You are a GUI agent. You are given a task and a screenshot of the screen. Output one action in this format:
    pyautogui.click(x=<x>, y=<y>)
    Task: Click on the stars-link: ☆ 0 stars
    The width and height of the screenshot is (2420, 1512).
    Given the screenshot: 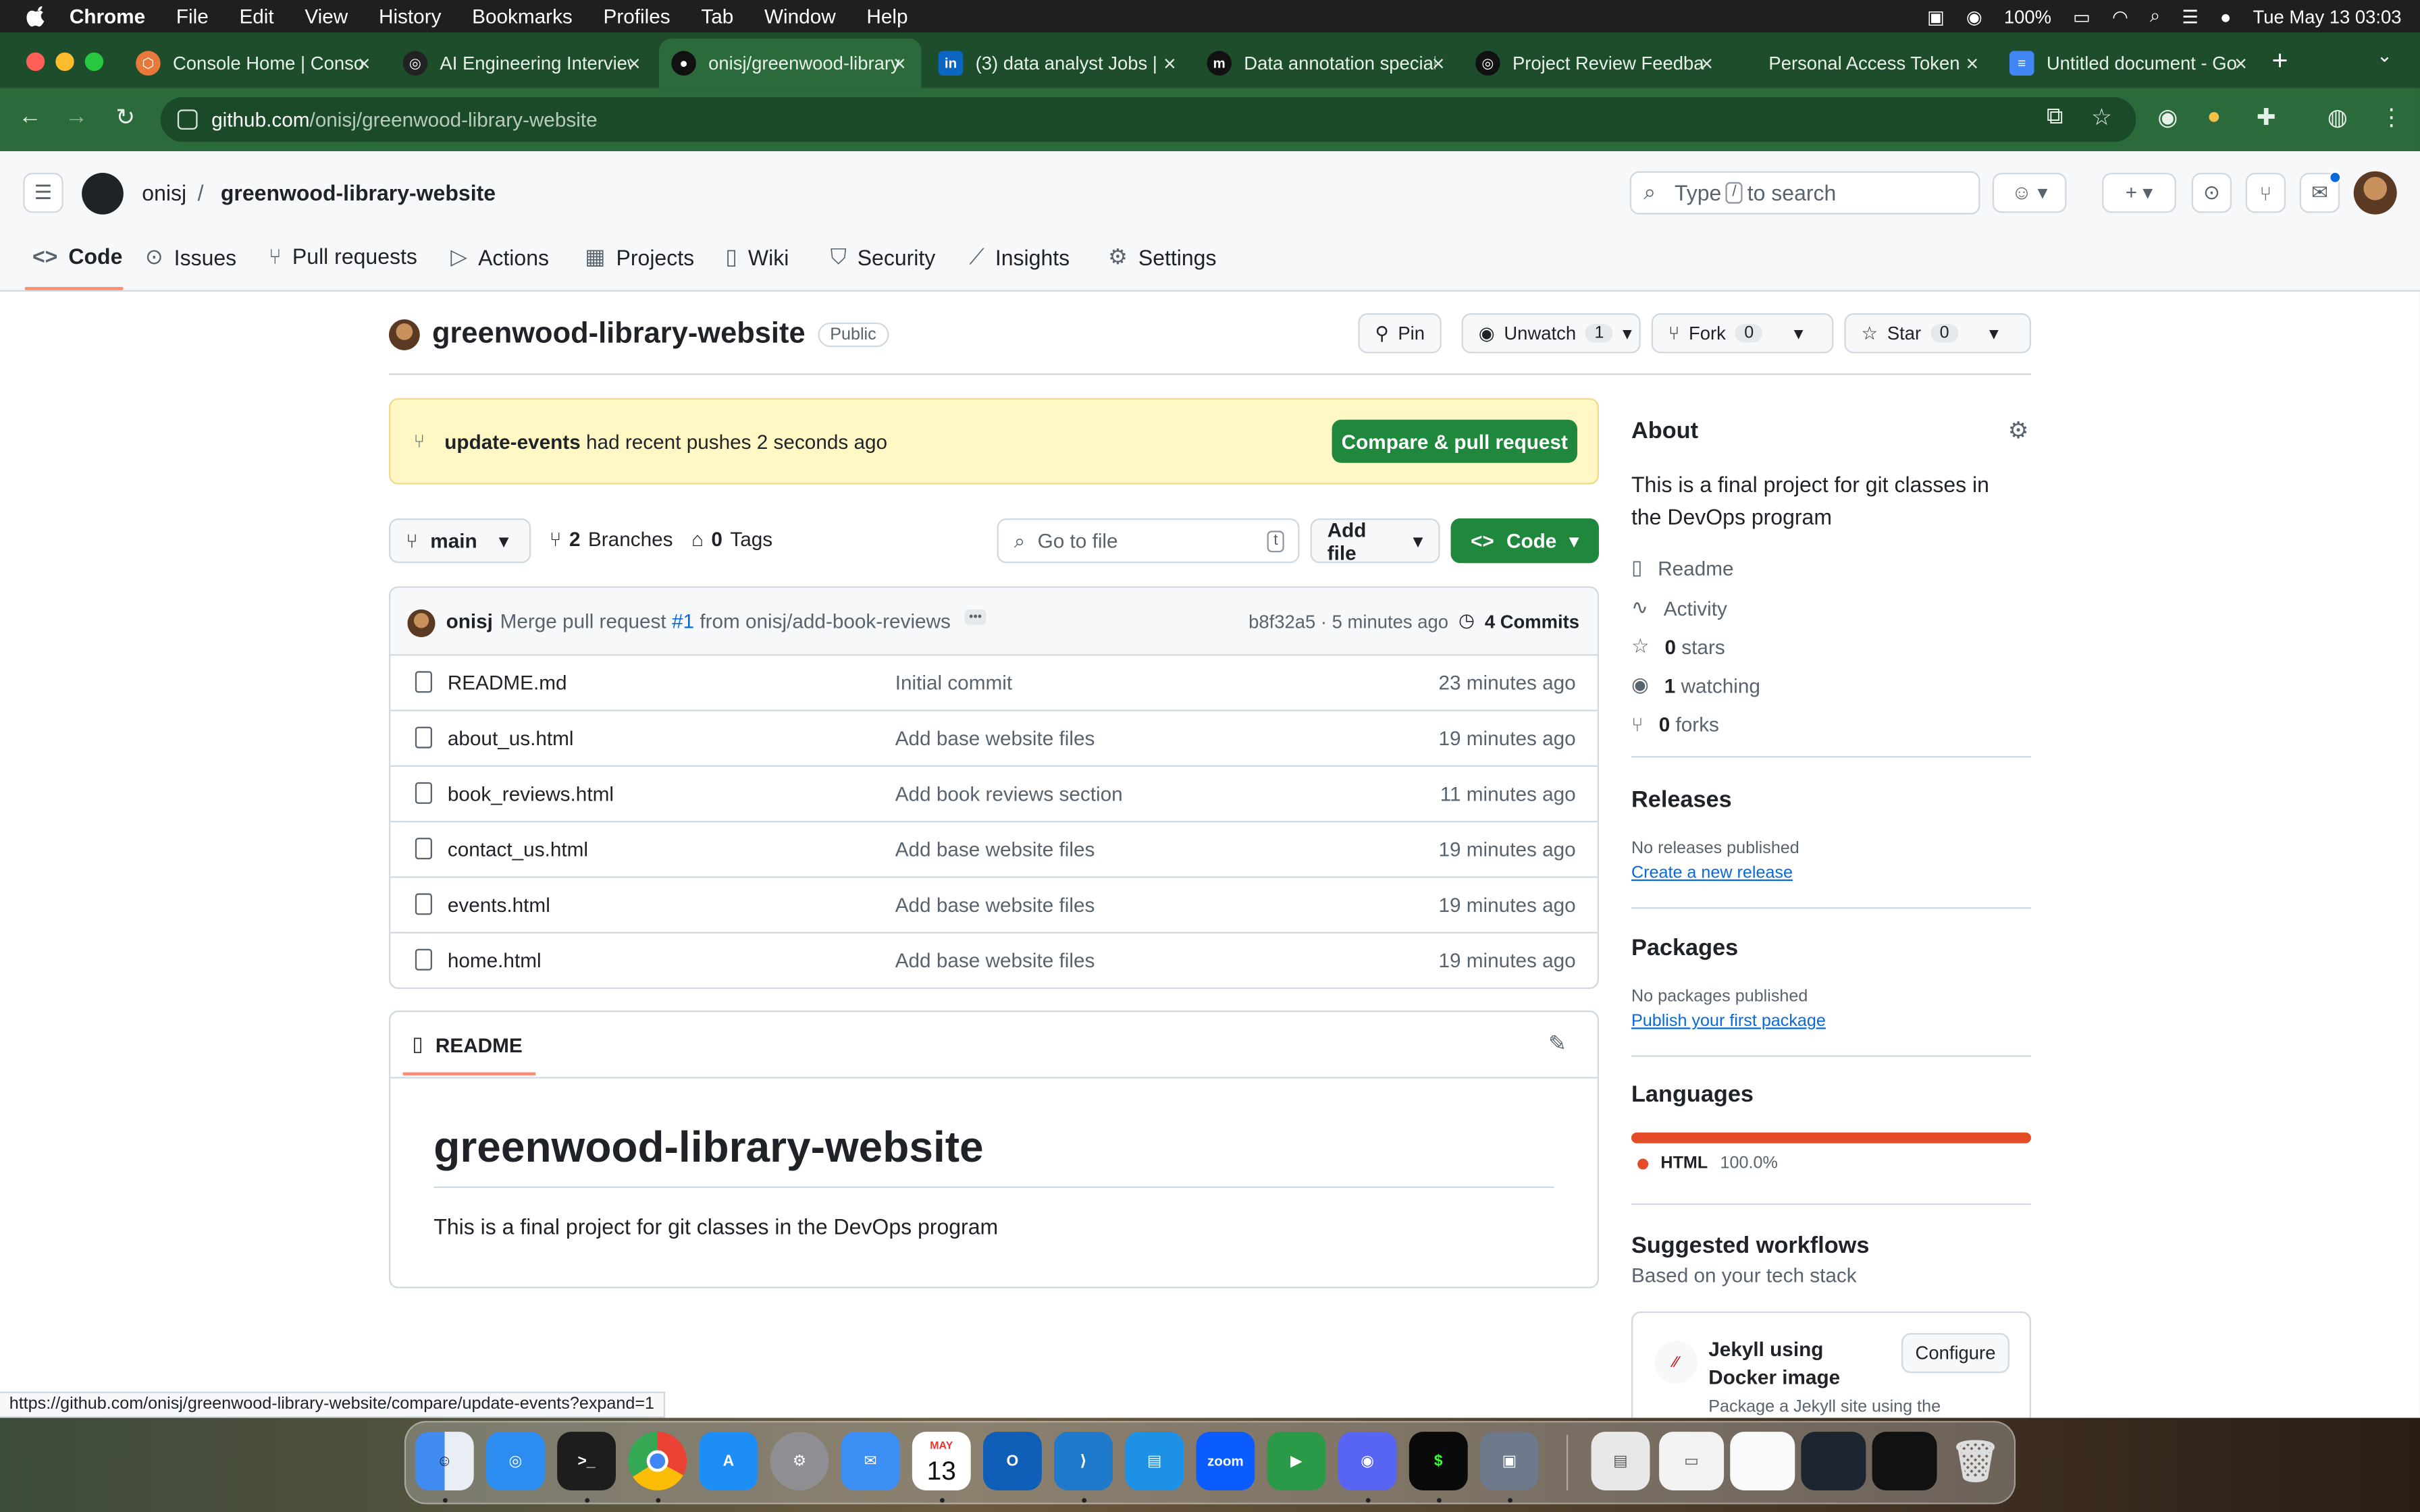 What is the action you would take?
    pyautogui.click(x=1678, y=646)
    